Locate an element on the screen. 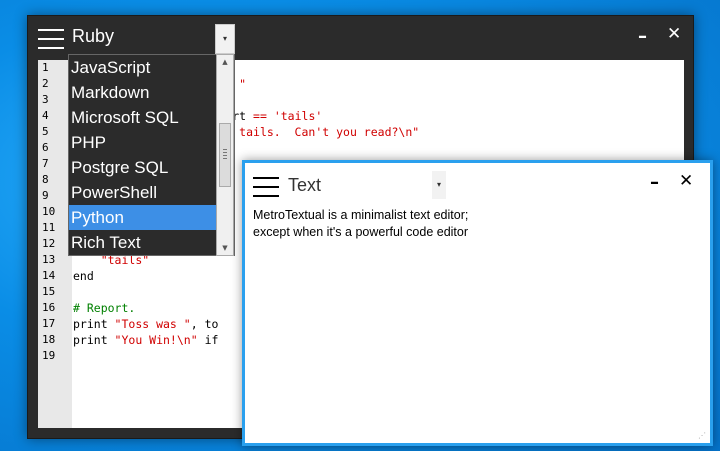 This screenshot has width=720, height=451. line-number: 19 is located at coordinates (49, 355).